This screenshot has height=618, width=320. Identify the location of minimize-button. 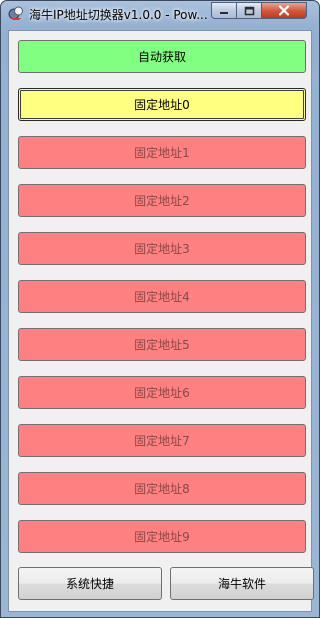
(224, 10).